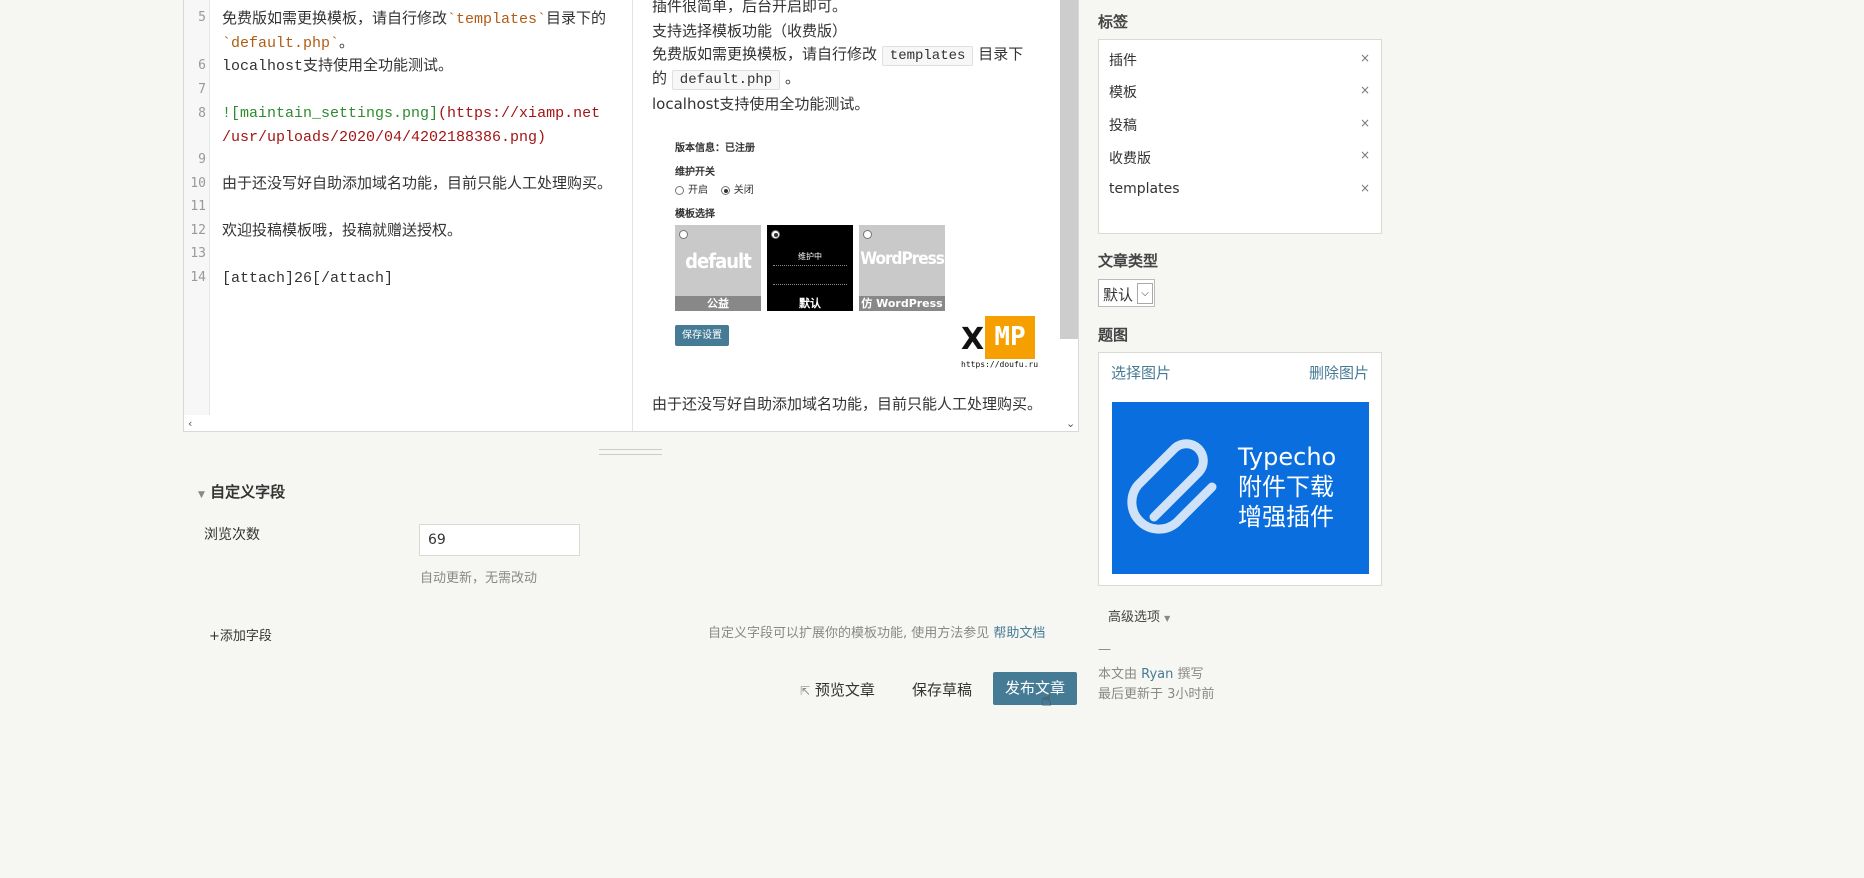 This screenshot has height=878, width=1864. I want to click on cover-image: Typecho 附件下载 增强插件, so click(1240, 488).